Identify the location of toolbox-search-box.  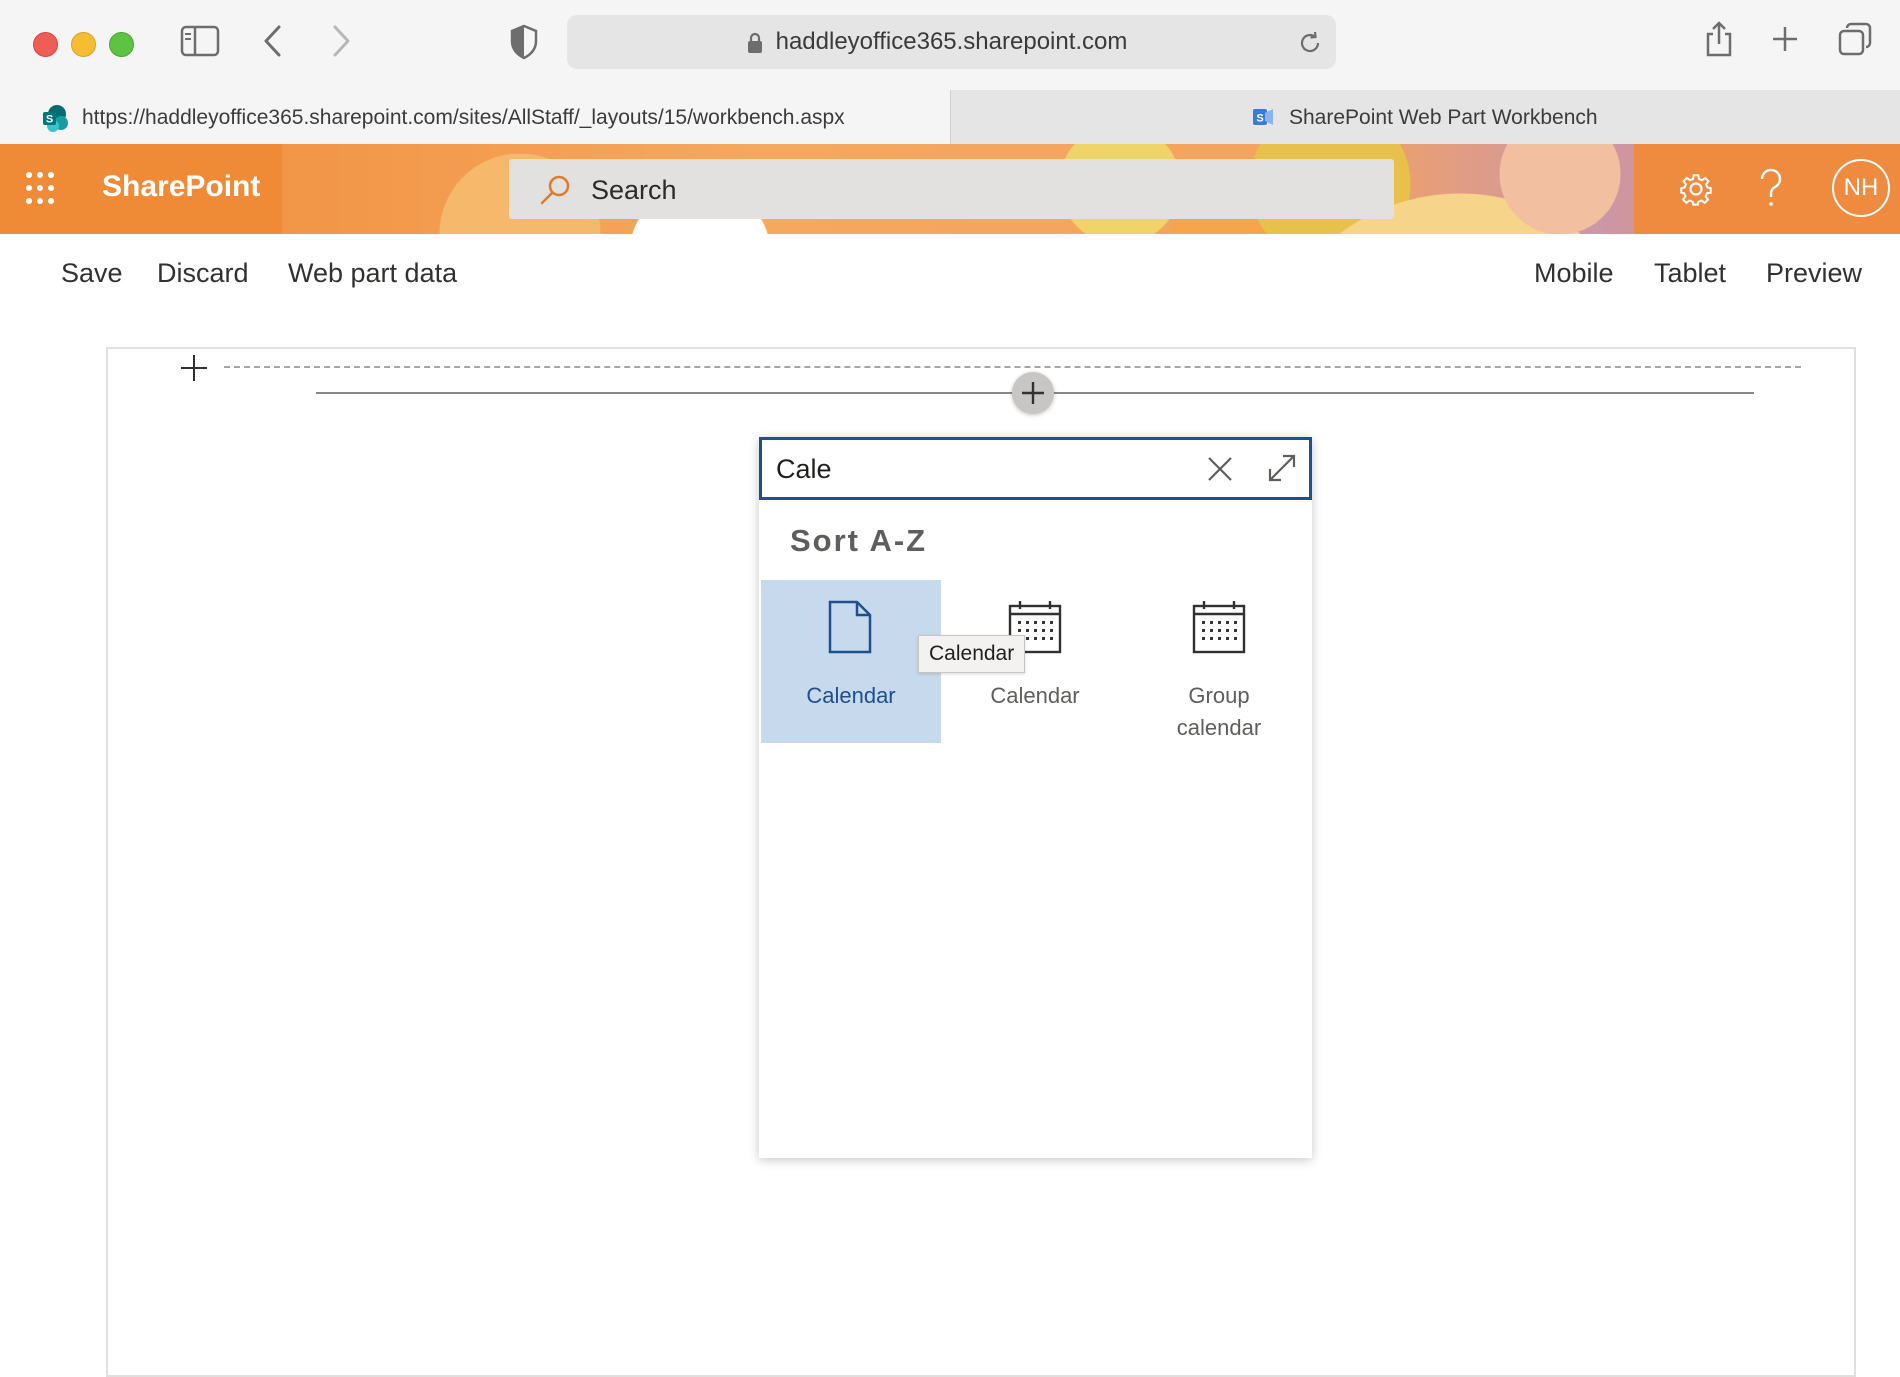
(1035, 468).